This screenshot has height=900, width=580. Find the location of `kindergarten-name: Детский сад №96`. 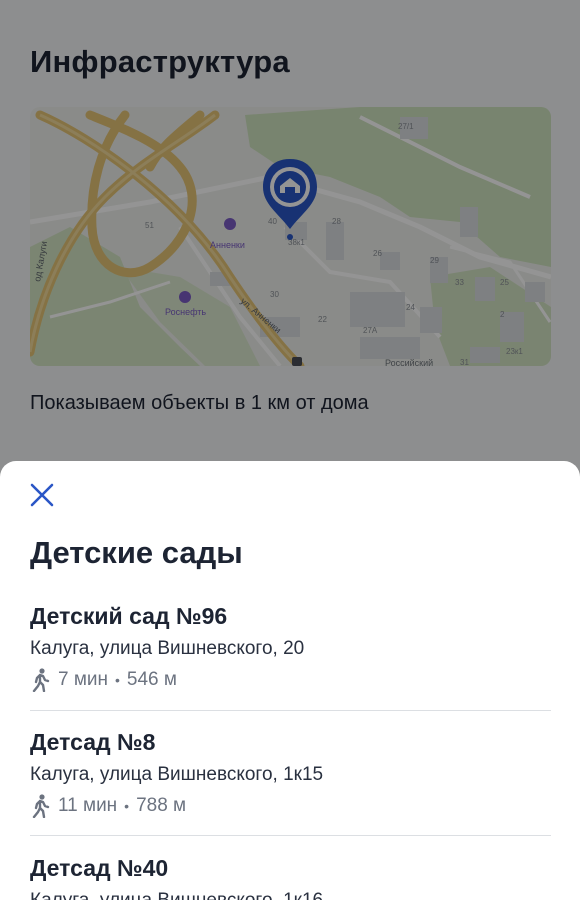

kindergarten-name: Детский сад №96 is located at coordinates (129, 616).